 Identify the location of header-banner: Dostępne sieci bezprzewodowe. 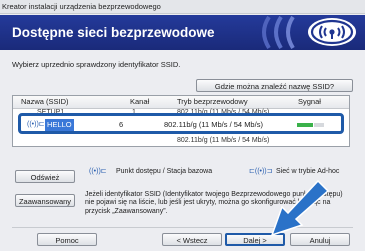
(182, 32).